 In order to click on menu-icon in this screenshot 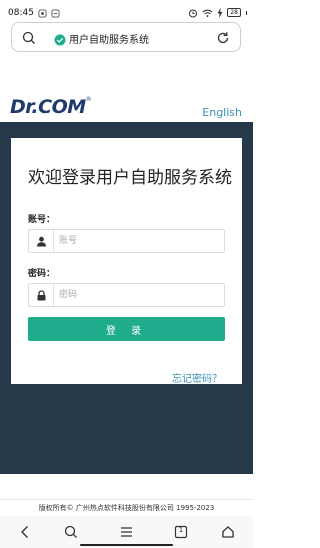, I will do `click(126, 532)`.